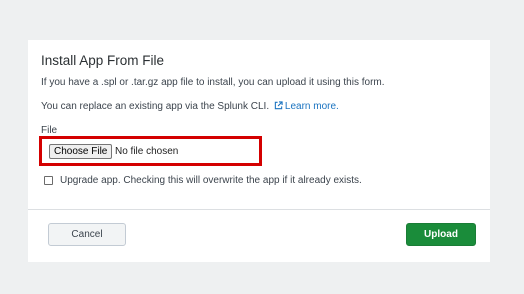  Describe the element at coordinates (147, 151) in the screenshot. I see `file-status-text: No file chosen` at that location.